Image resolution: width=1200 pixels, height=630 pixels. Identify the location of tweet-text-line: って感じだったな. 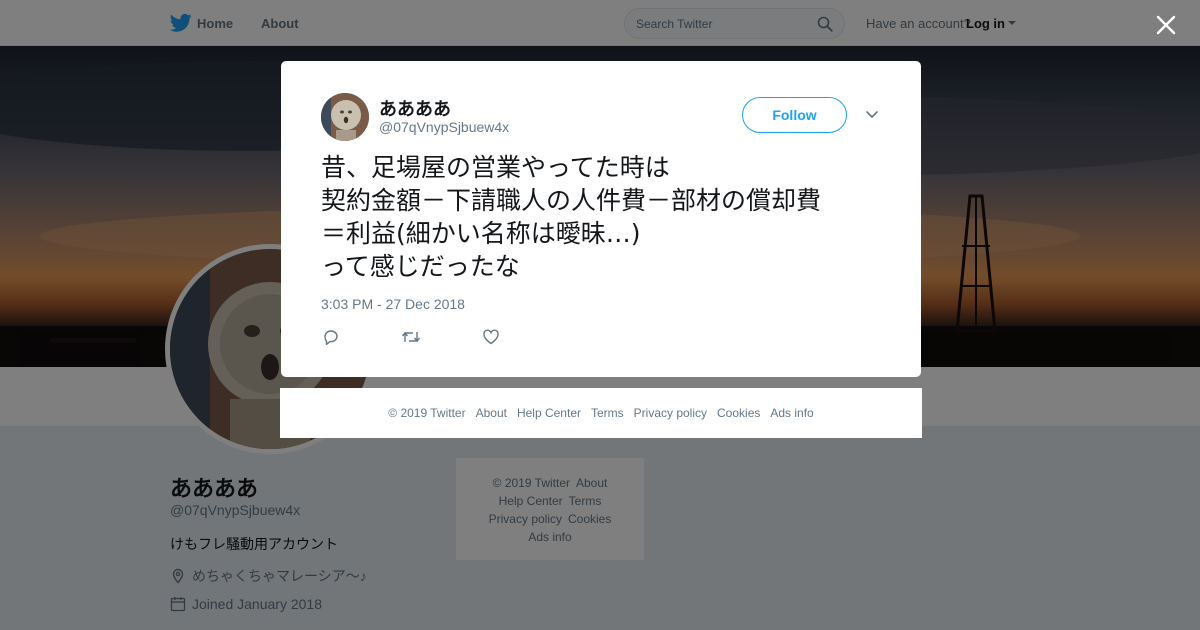
(420, 266).